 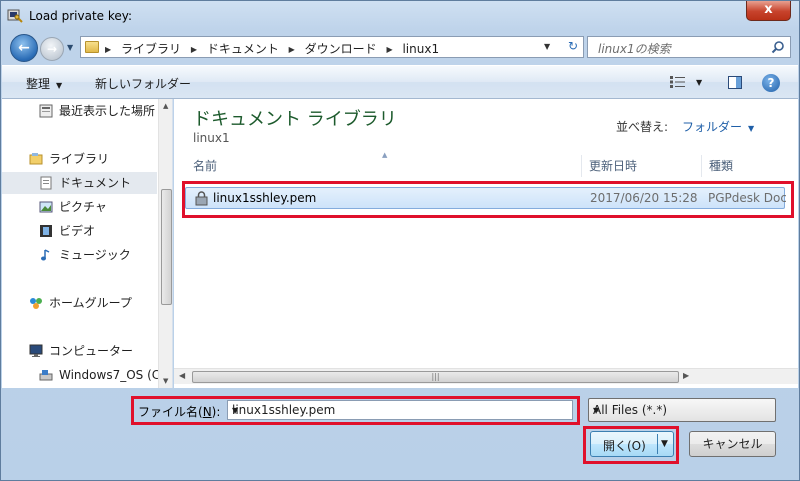 I want to click on address-bar: ▶ ライブラリ ▶ ドキュメント ▶ ダウンロード ▶ linux1 ▼ ↻, so click(x=332, y=47).